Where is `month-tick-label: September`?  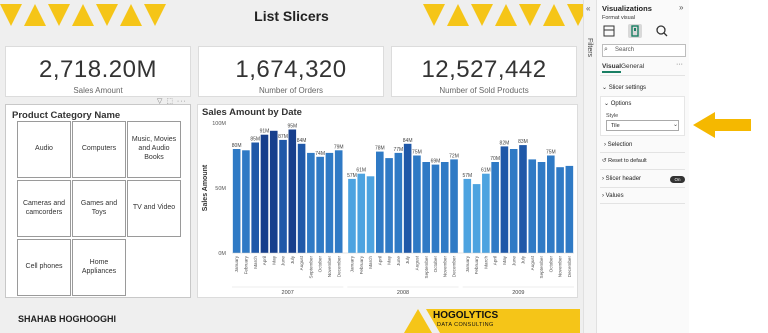
month-tick-label: September is located at coordinates (426, 267).